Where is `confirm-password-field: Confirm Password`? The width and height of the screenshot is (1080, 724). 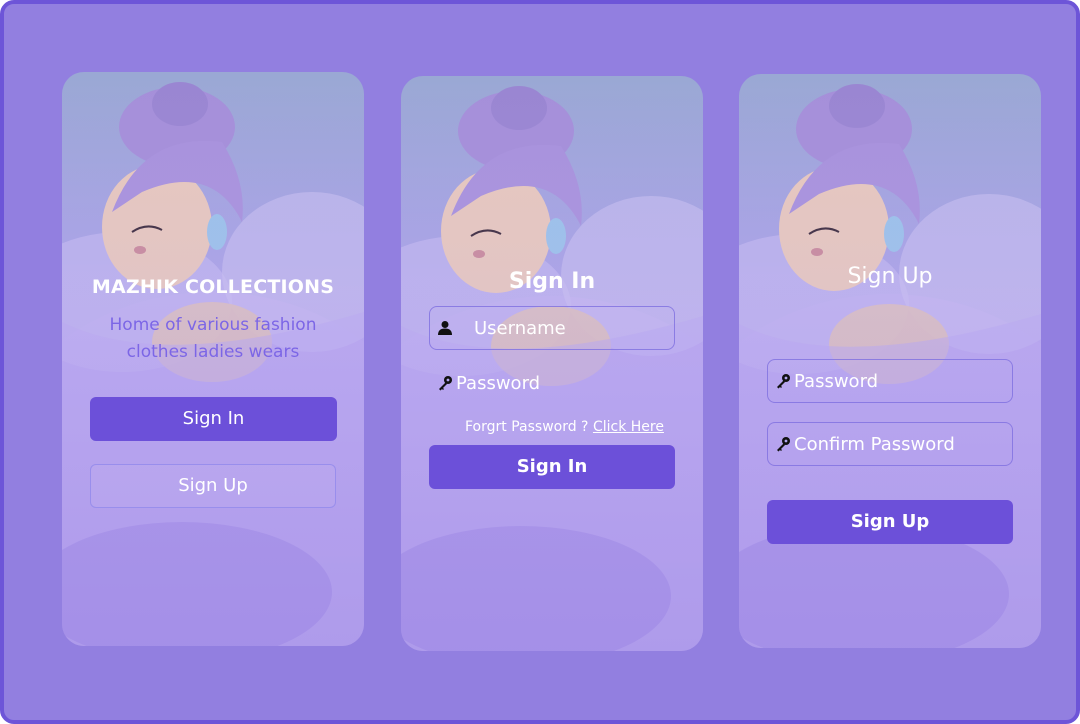 confirm-password-field: Confirm Password is located at coordinates (890, 444).